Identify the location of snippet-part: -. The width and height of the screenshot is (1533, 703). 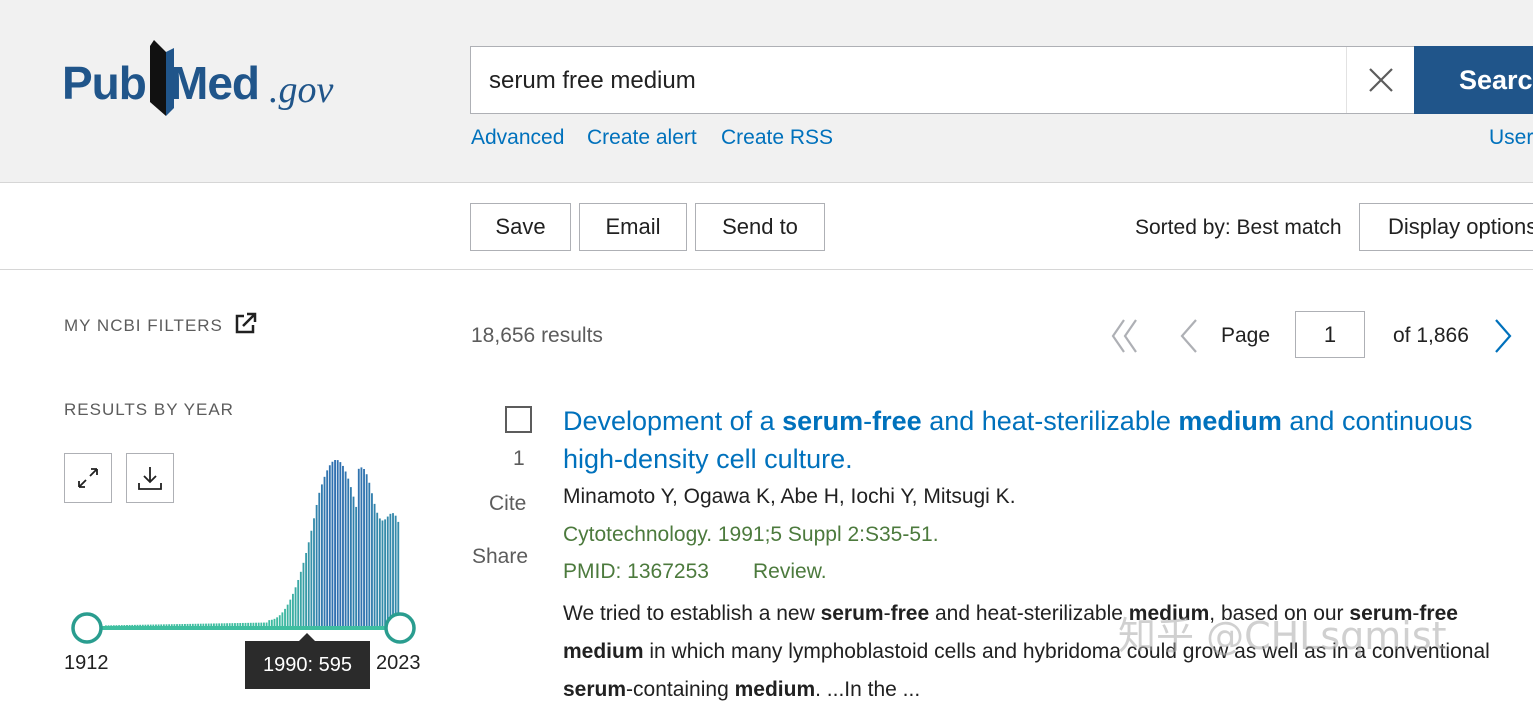
(887, 613).